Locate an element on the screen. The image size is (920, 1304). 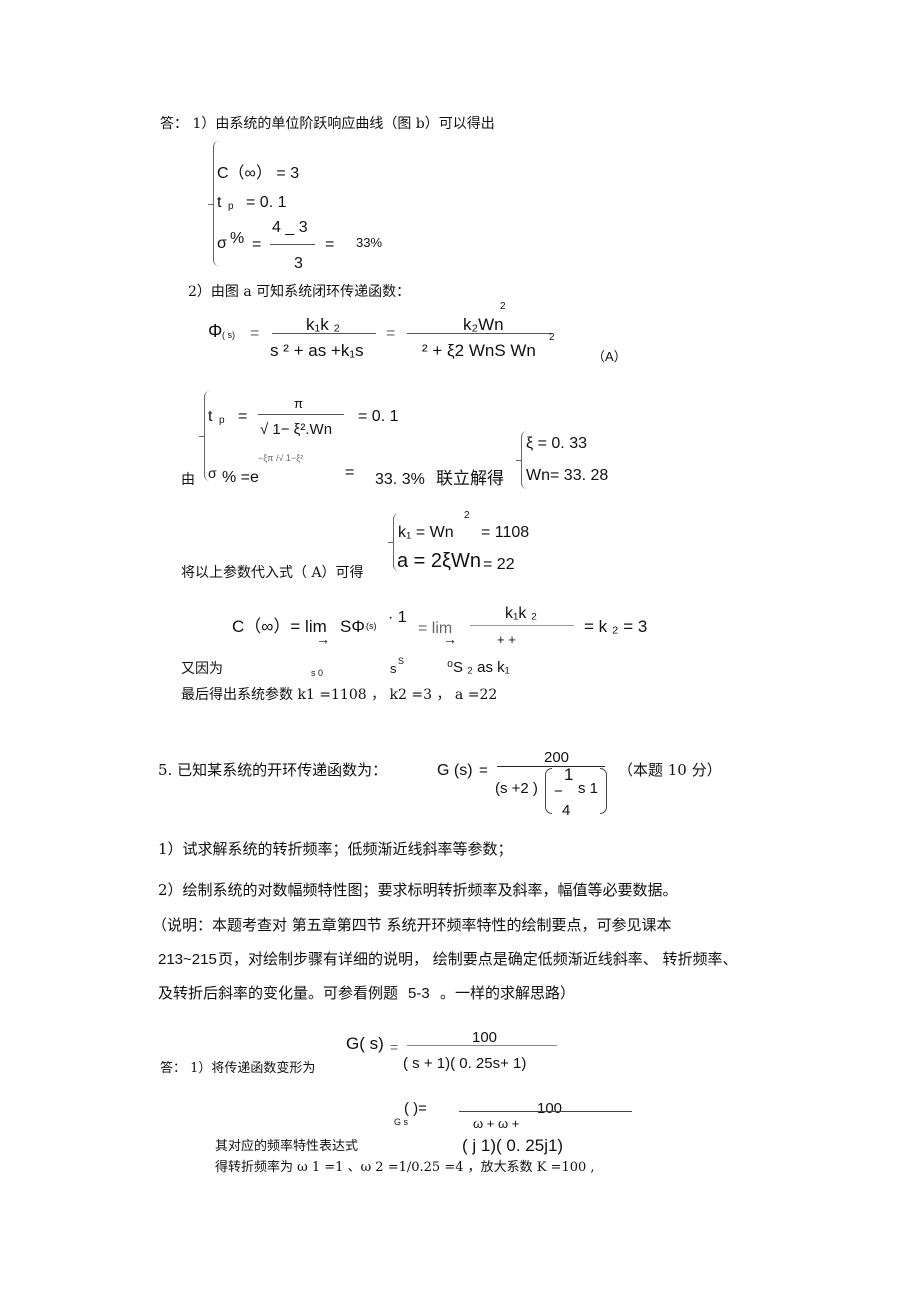
g-s-label: G (s) is located at coordinates (455, 770).